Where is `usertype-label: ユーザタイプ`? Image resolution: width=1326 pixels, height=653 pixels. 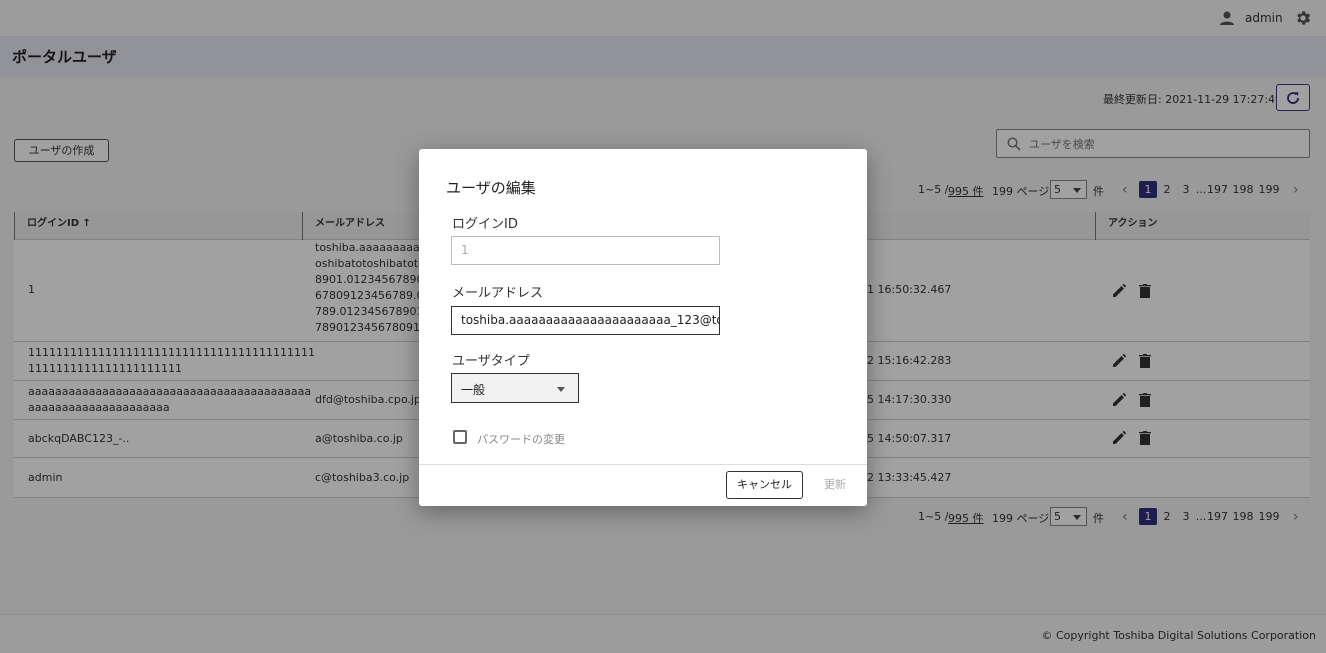 usertype-label: ユーザタイプ is located at coordinates (491, 361).